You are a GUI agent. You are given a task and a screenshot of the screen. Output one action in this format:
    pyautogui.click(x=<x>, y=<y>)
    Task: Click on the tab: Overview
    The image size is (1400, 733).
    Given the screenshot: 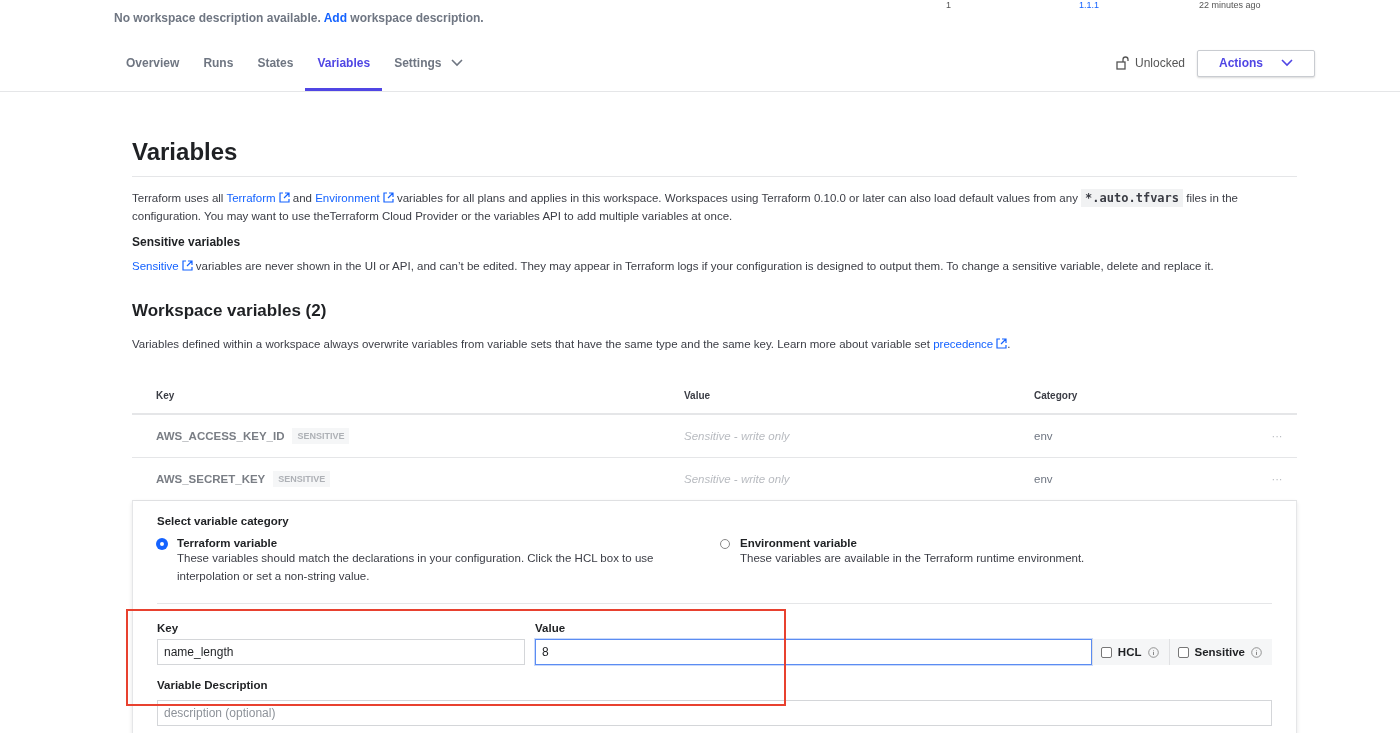 What is the action you would take?
    pyautogui.click(x=153, y=63)
    